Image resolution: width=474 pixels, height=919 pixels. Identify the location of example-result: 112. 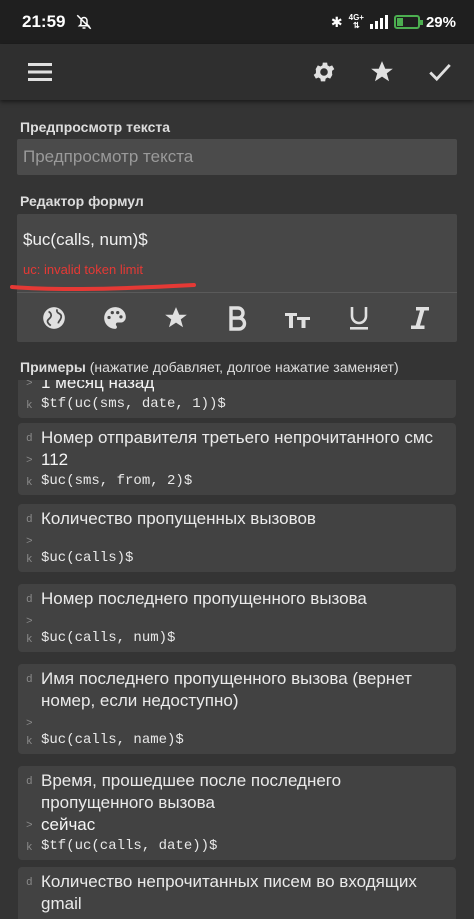
(55, 459).